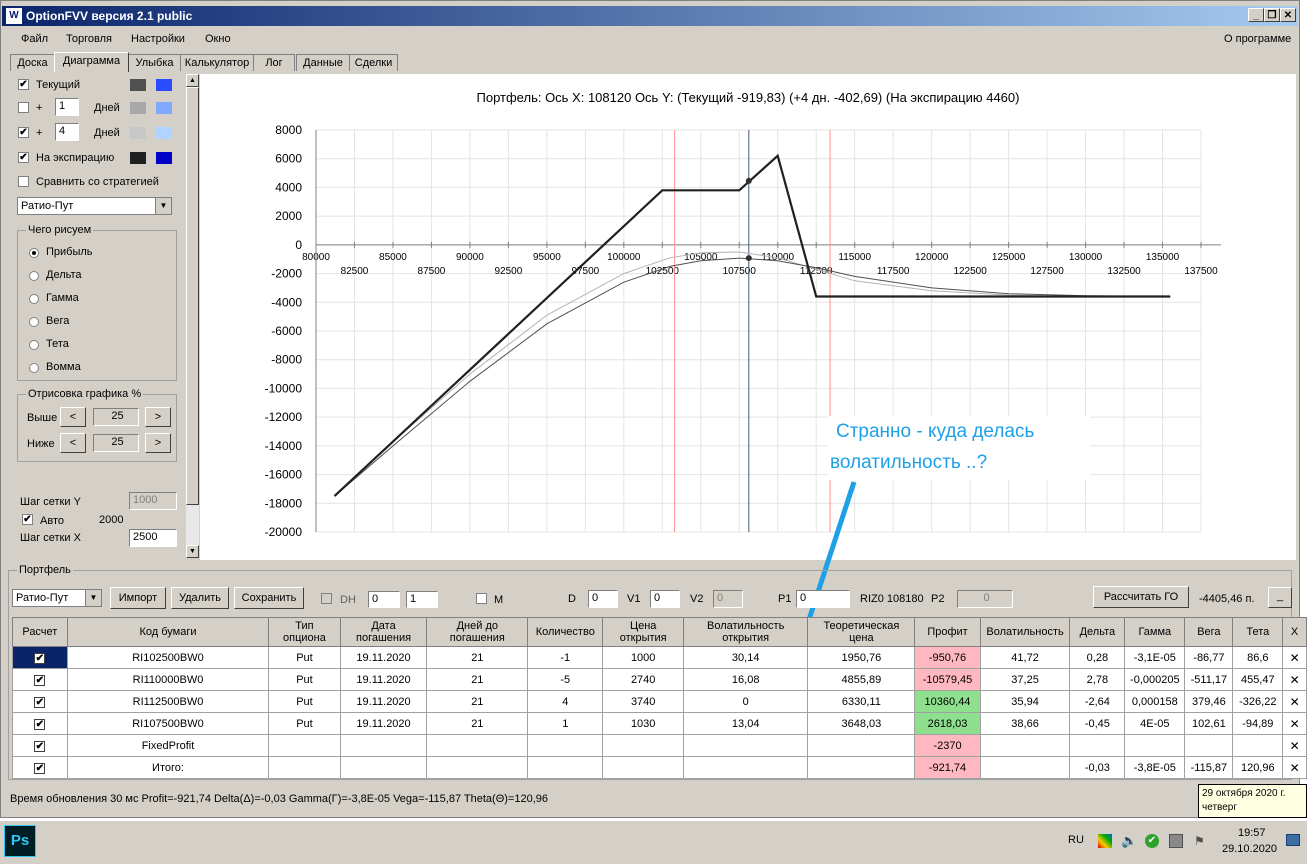  I want to click on cell-vol: 38,66, so click(1025, 723).